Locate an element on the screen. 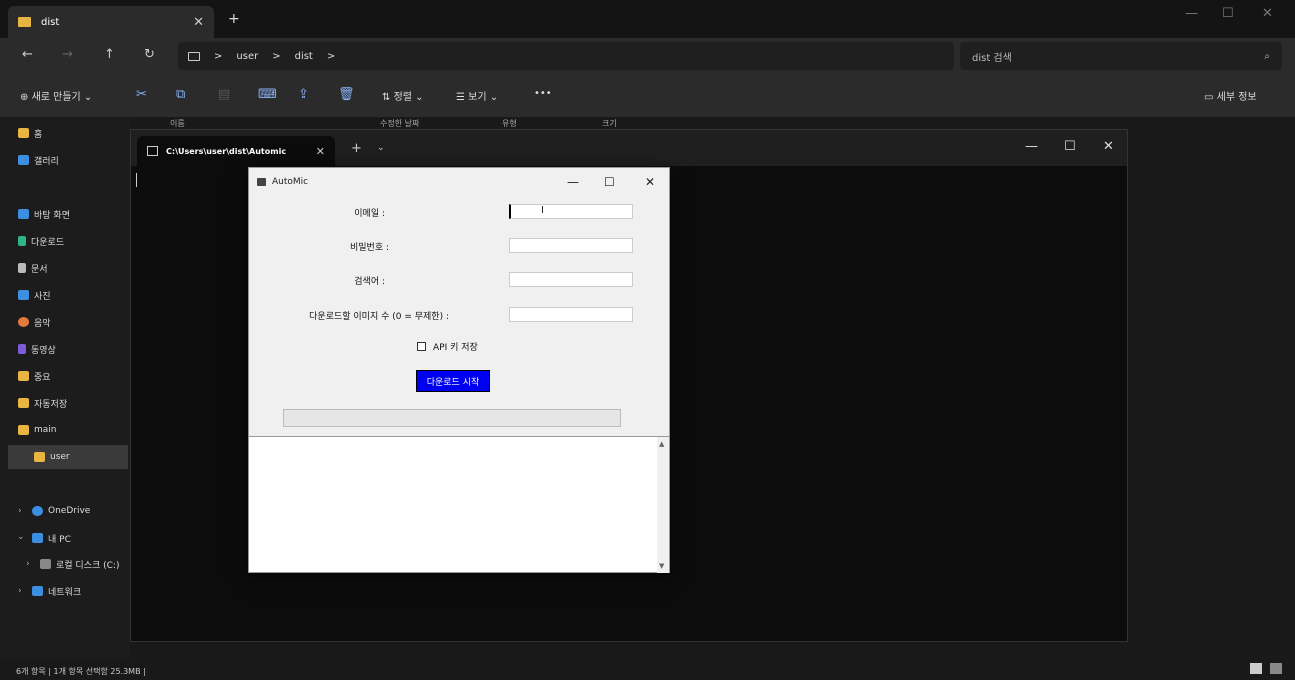  document-icon is located at coordinates (22, 268).